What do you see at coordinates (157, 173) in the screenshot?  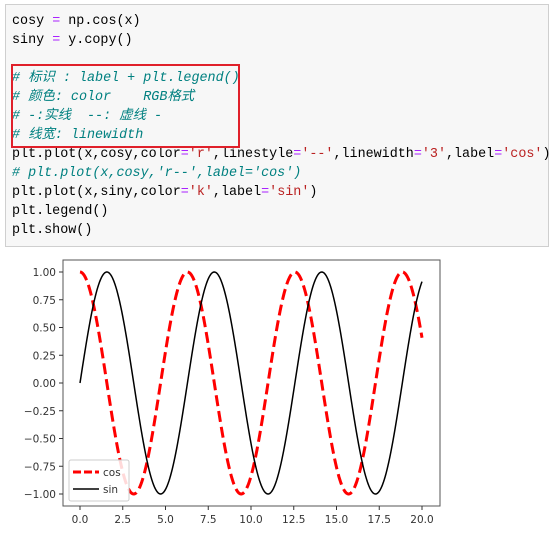 I see `code-comment: # plt.plot(x,cosy,'r--',label='cos')` at bounding box center [157, 173].